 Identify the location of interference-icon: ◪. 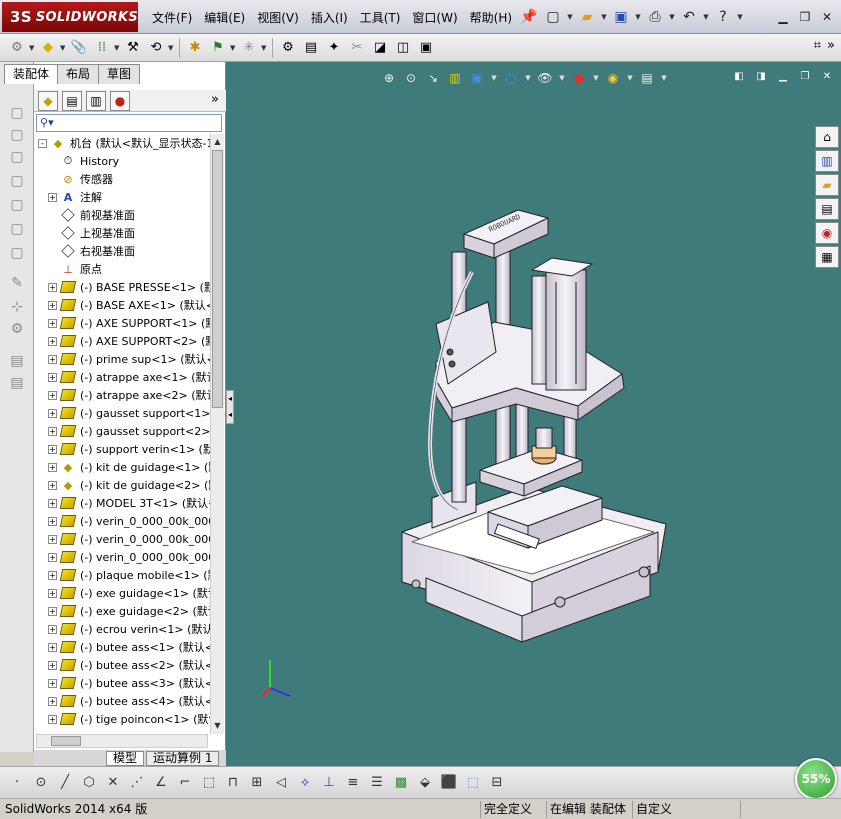
(380, 48).